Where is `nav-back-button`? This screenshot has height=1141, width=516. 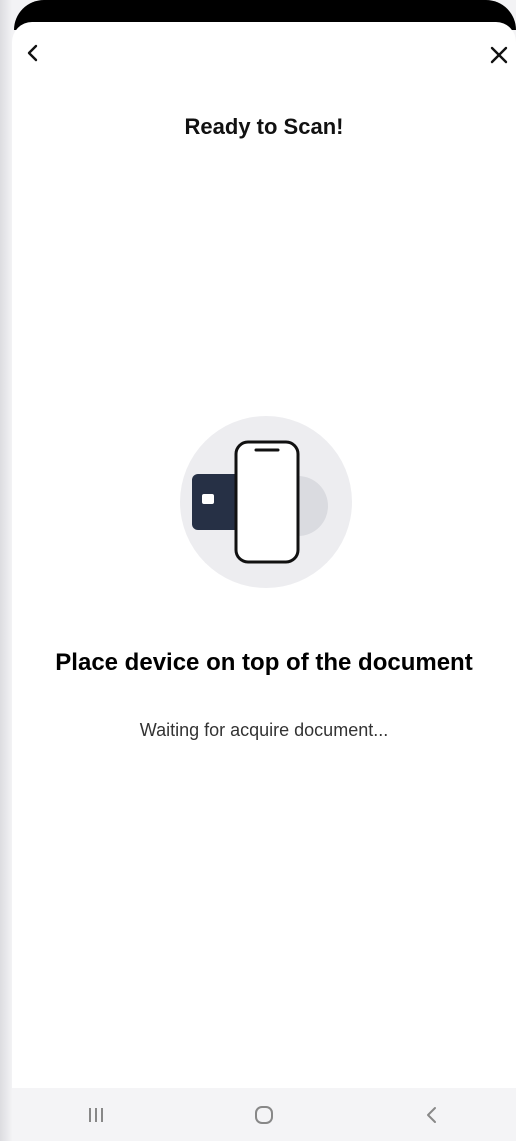
nav-back-button is located at coordinates (432, 1115).